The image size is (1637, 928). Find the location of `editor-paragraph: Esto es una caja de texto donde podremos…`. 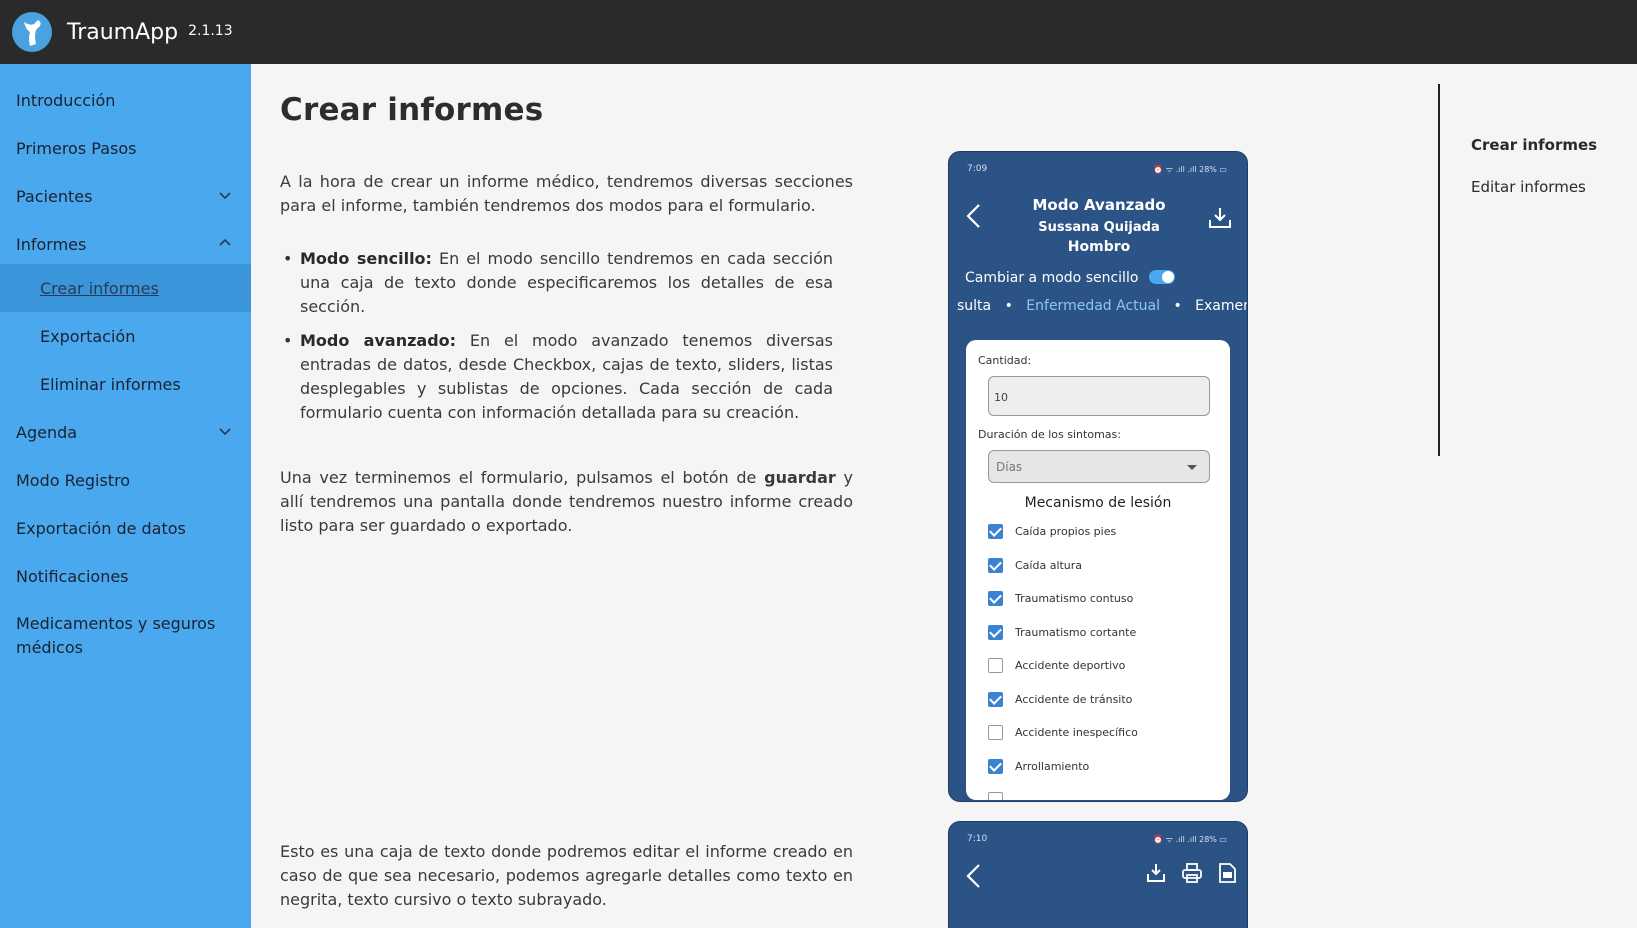

editor-paragraph: Esto es una caja de texto donde podremos… is located at coordinates (566, 875).